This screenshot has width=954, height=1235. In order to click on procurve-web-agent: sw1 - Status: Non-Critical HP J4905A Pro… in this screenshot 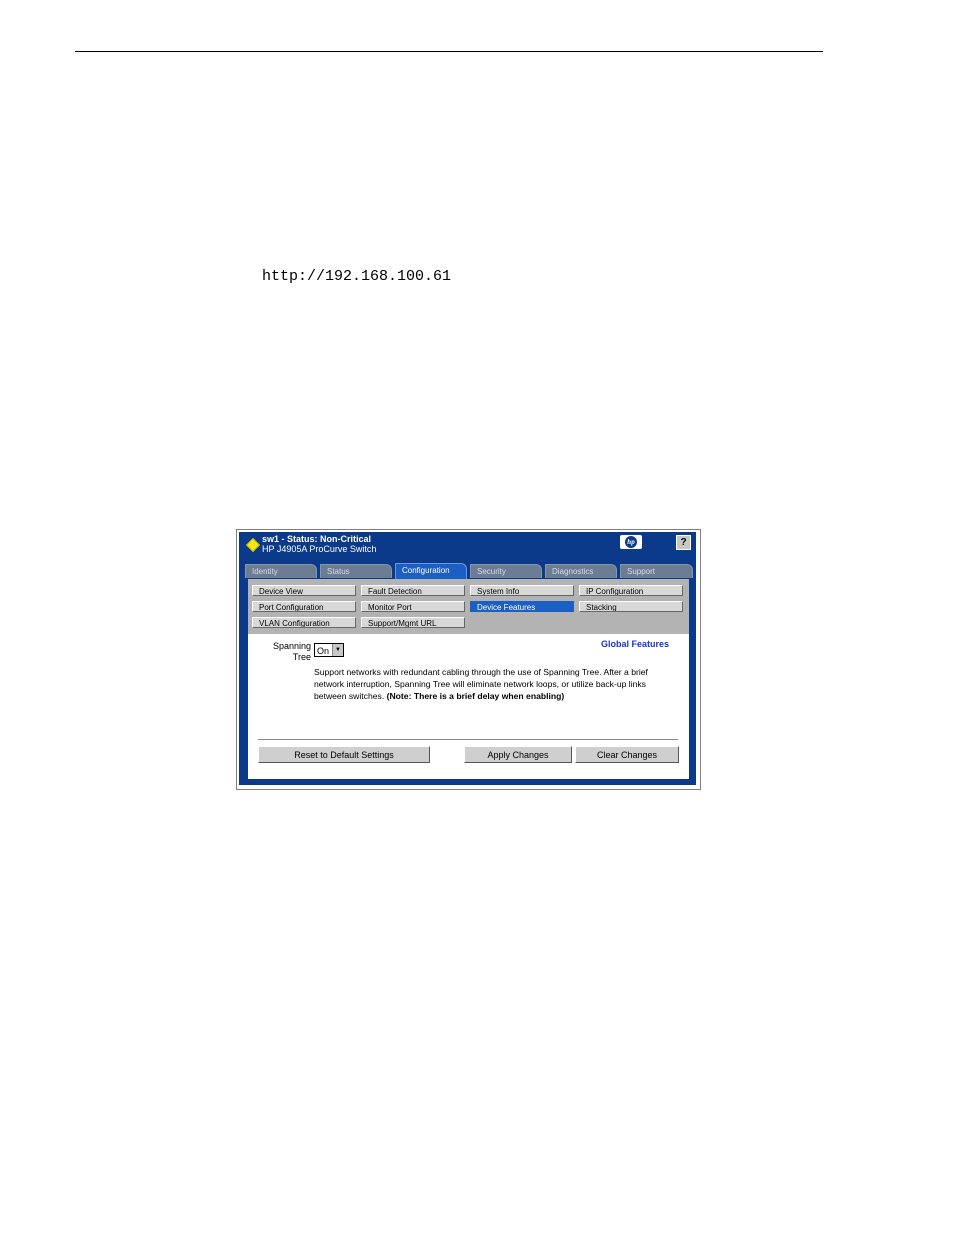, I will do `click(467, 658)`.